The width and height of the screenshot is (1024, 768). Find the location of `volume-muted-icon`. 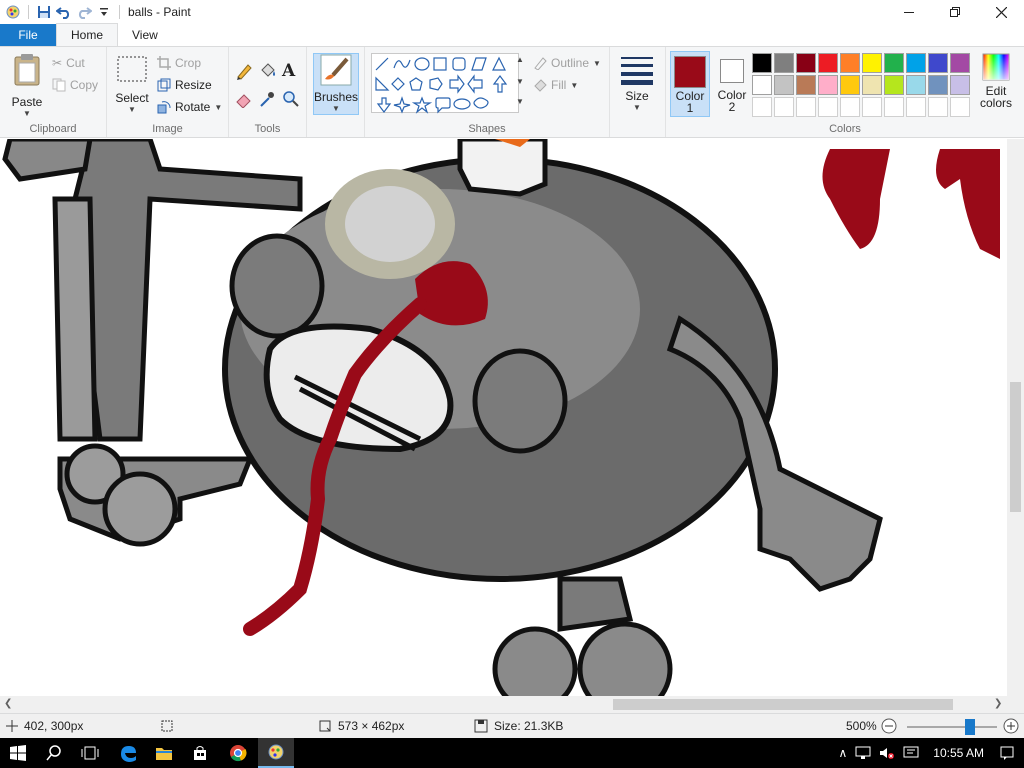

volume-muted-icon is located at coordinates (887, 753).